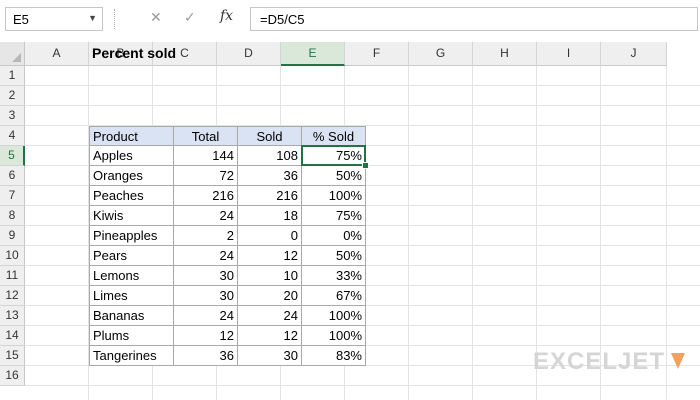  I want to click on table-cell-product: Pears, so click(131, 256).